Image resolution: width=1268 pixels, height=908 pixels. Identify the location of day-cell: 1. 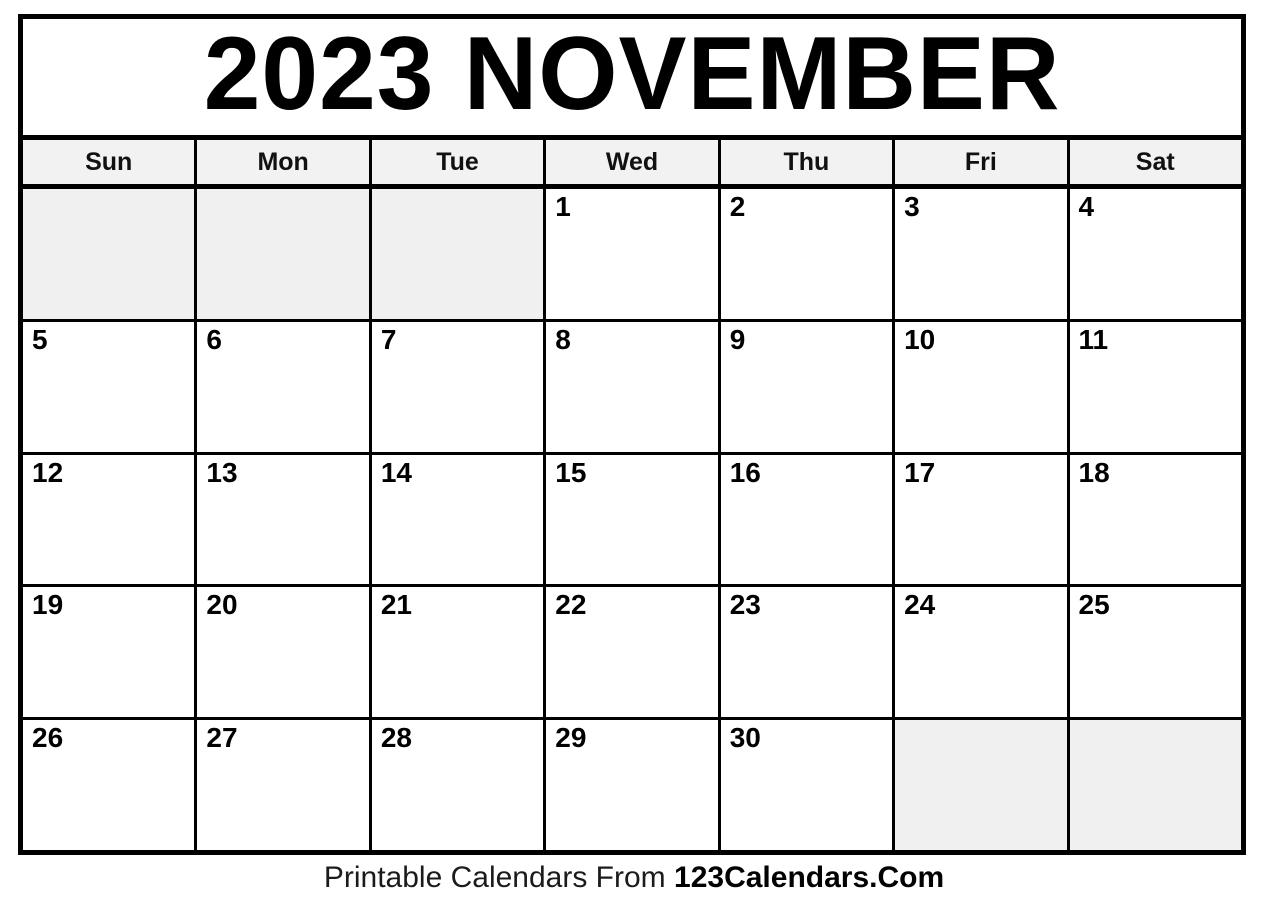
(633, 254).